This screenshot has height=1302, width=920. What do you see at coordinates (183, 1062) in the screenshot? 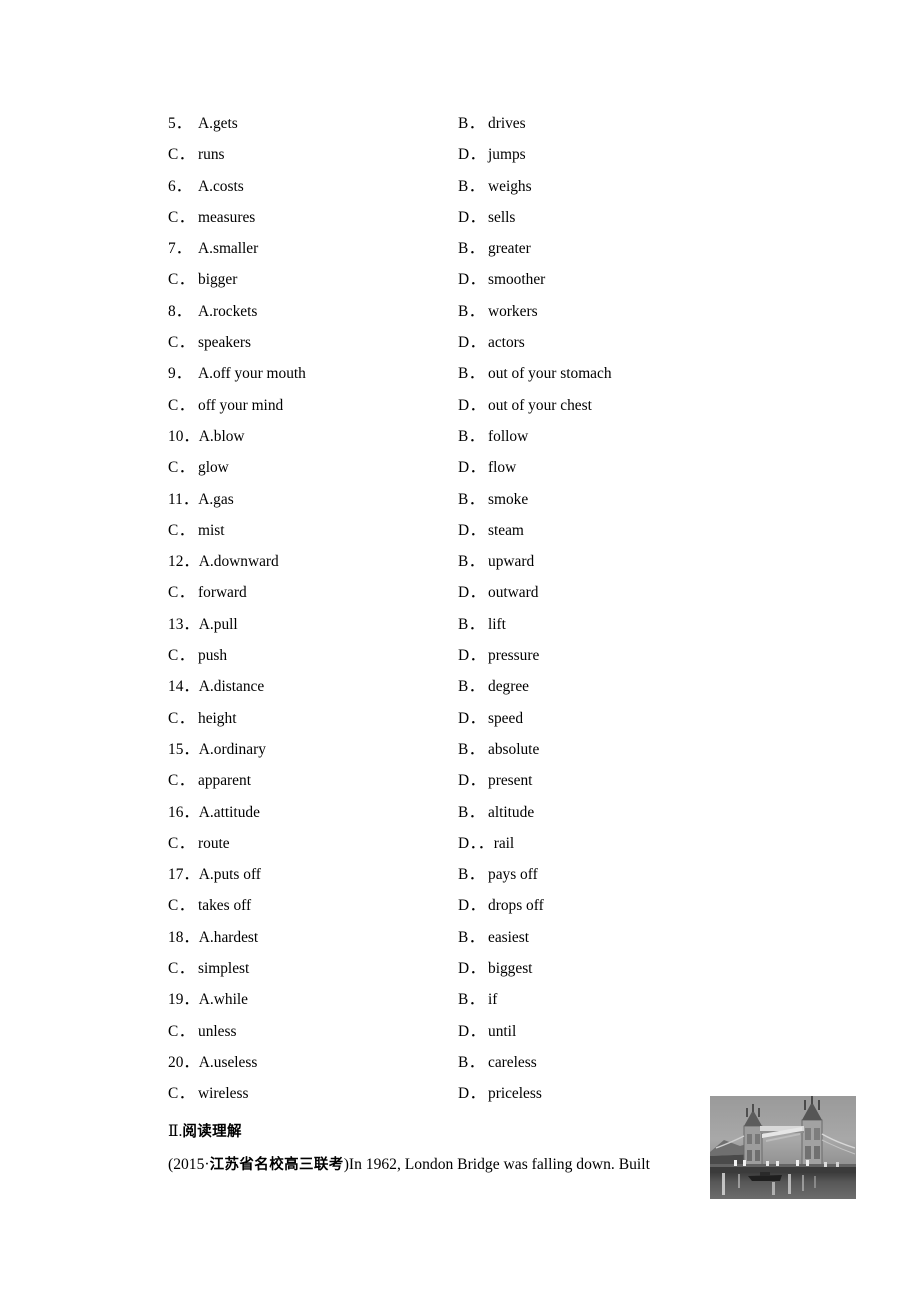
I see `question-number: 20．` at bounding box center [183, 1062].